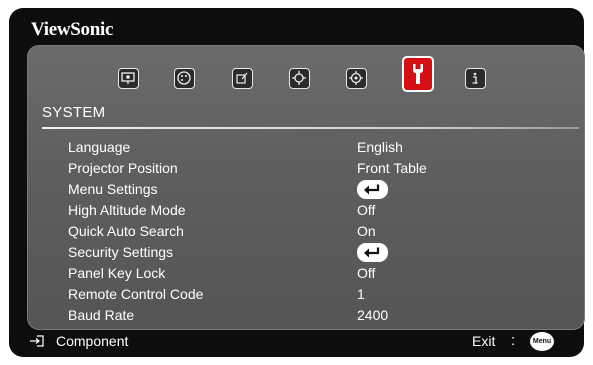  Describe the element at coordinates (542, 341) in the screenshot. I see `menu-button: Menu` at that location.